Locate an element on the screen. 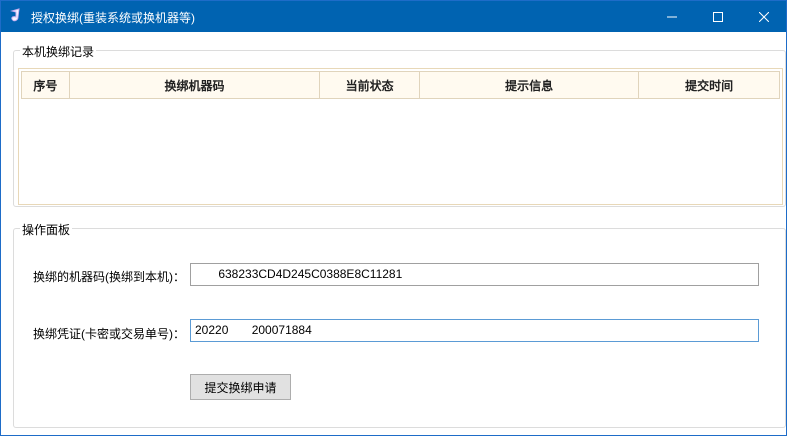 The image size is (787, 436). minimize-icon is located at coordinates (672, 16).